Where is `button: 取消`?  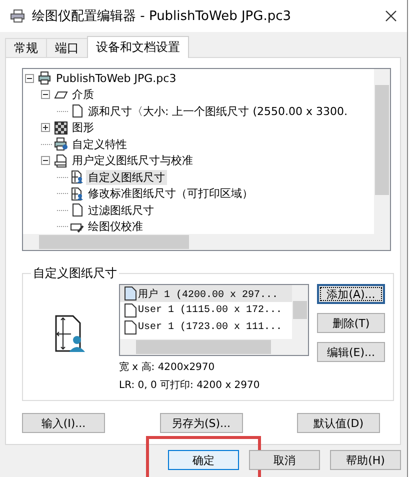 button: 取消 is located at coordinates (284, 460).